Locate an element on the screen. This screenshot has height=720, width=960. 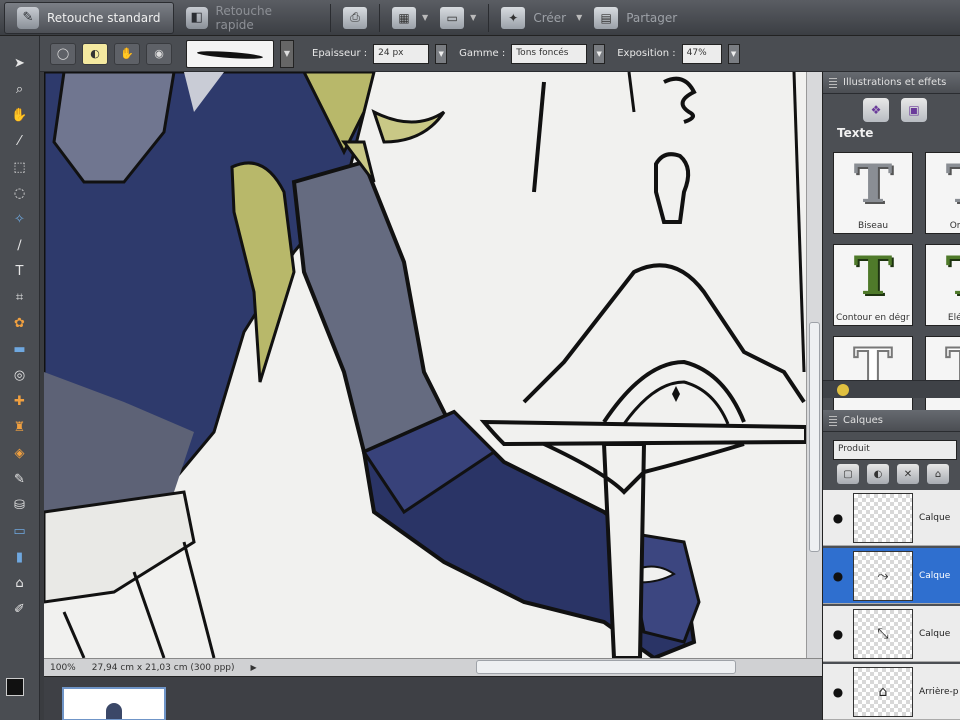
apply-effect-icon is located at coordinates (843, 390).